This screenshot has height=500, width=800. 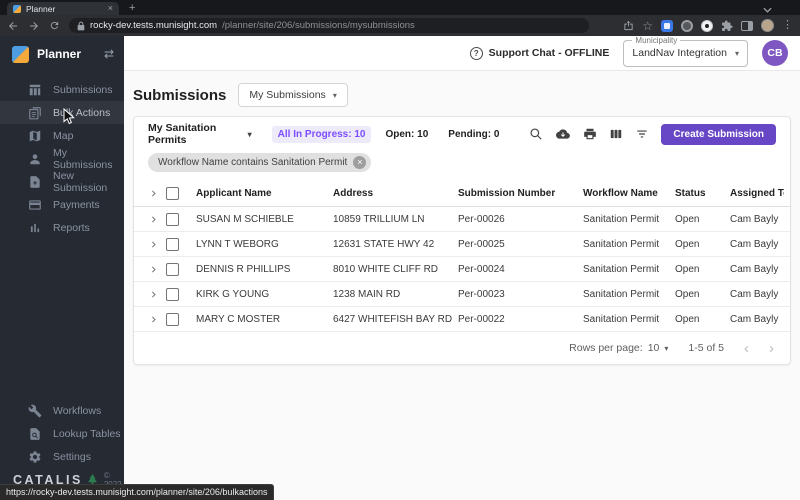 What do you see at coordinates (771, 348) in the screenshot?
I see `next-page-icon: ›` at bounding box center [771, 348].